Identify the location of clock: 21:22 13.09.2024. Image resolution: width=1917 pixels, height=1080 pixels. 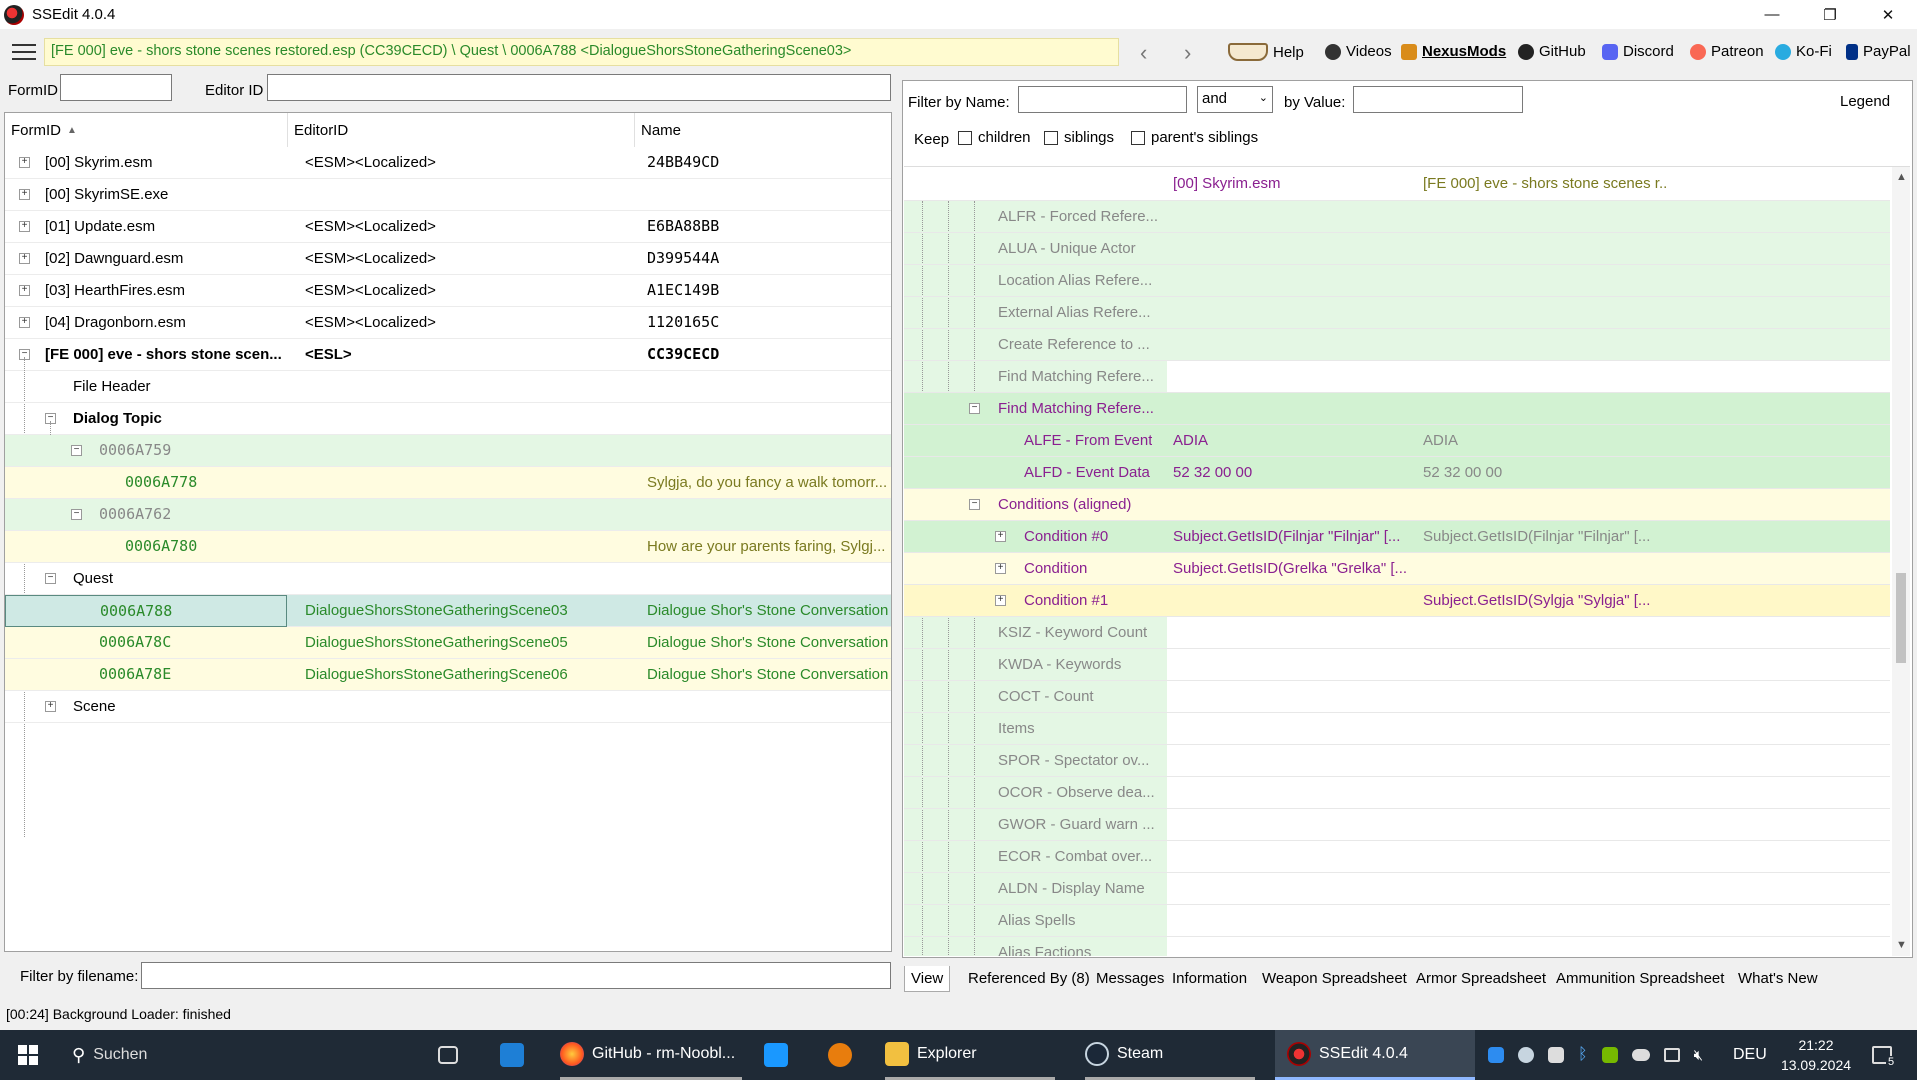
(1816, 1055).